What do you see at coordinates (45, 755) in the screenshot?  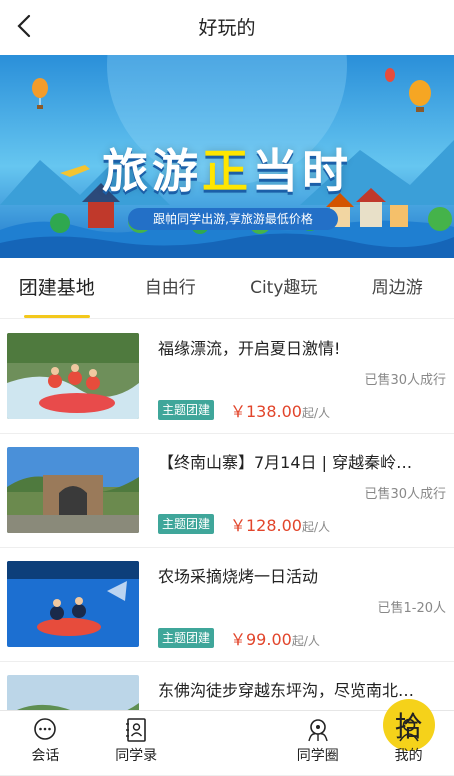 I see `tab-label: 会话` at bounding box center [45, 755].